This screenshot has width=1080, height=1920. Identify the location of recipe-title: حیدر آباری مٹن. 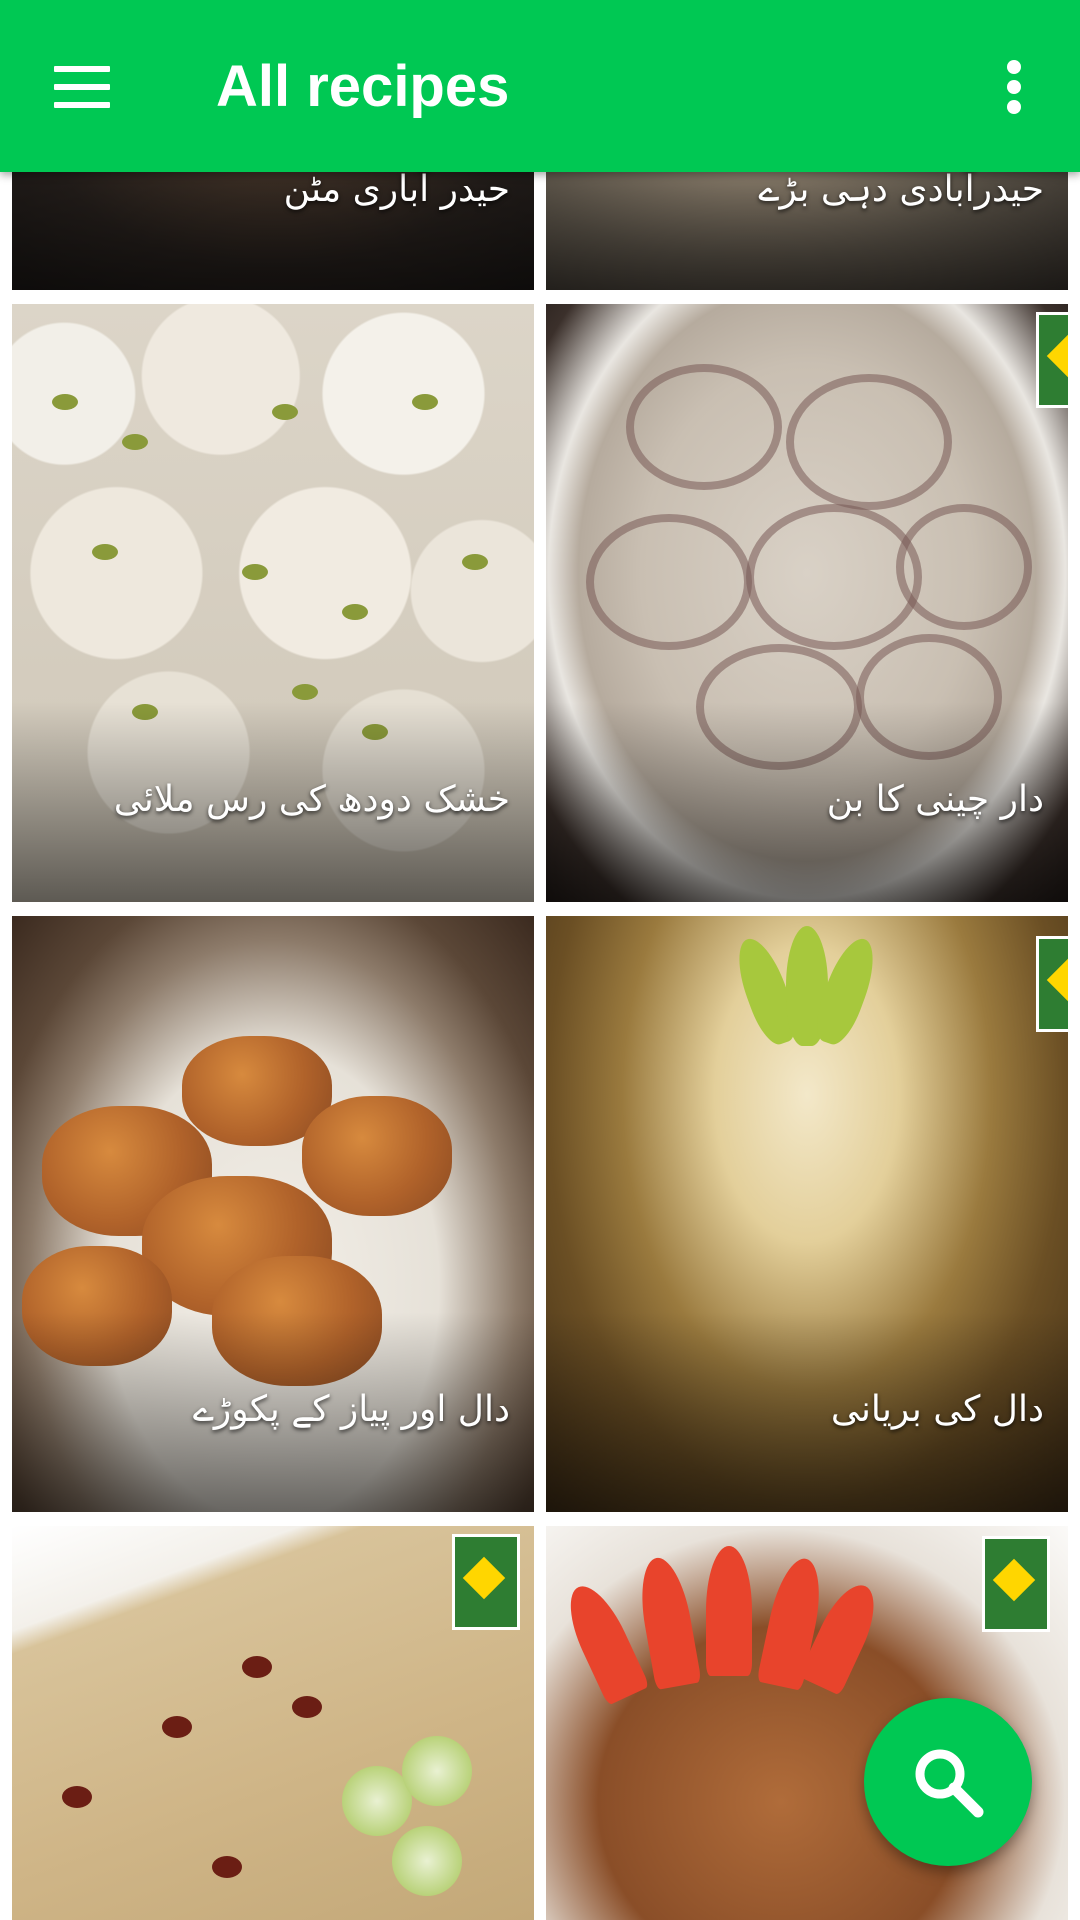
(396, 189).